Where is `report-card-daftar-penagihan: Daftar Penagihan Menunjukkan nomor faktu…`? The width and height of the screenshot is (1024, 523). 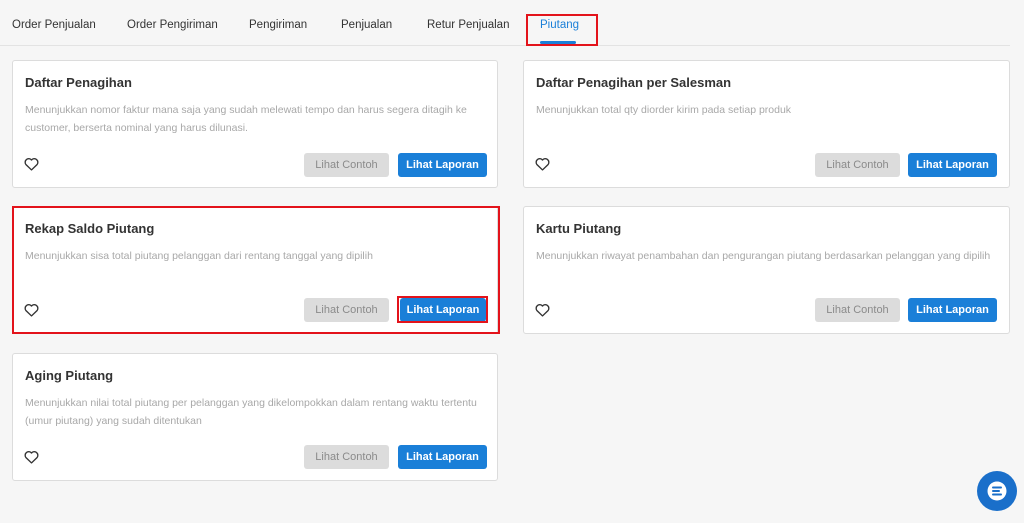 report-card-daftar-penagihan: Daftar Penagihan Menunjukkan nomor faktu… is located at coordinates (255, 124).